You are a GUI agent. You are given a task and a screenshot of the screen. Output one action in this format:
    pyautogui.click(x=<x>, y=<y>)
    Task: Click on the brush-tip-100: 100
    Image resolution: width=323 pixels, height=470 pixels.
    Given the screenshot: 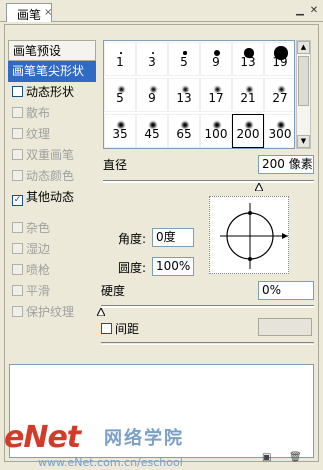 What is the action you would take?
    pyautogui.click(x=216, y=131)
    